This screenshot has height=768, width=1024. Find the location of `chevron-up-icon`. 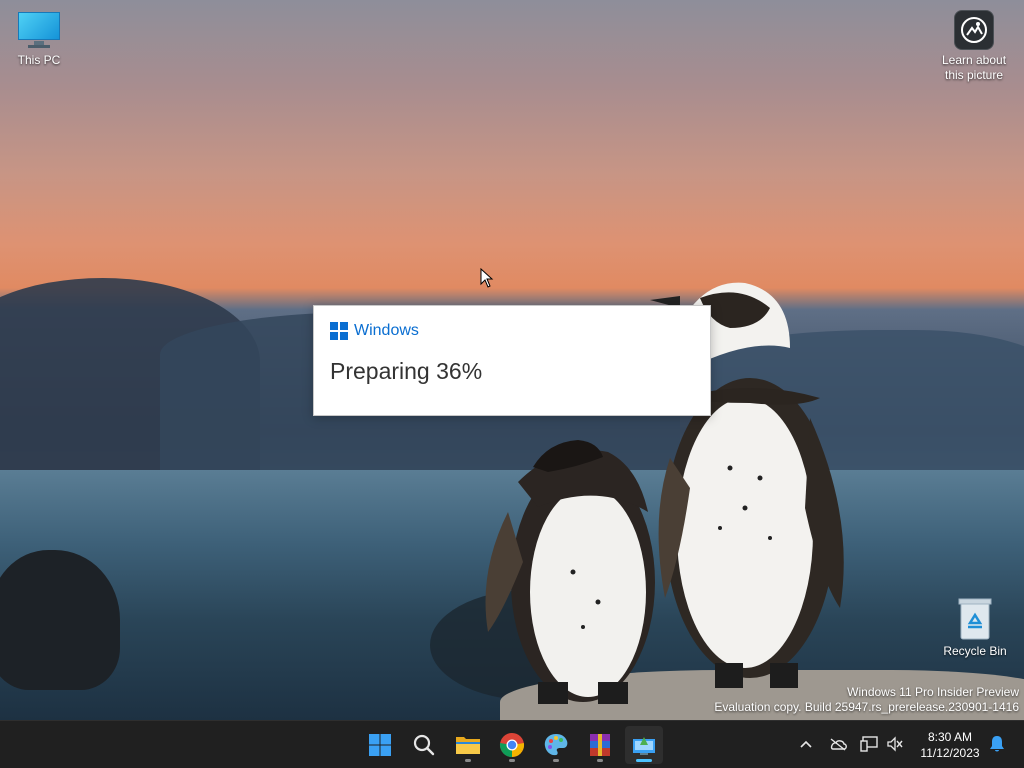

chevron-up-icon is located at coordinates (806, 744).